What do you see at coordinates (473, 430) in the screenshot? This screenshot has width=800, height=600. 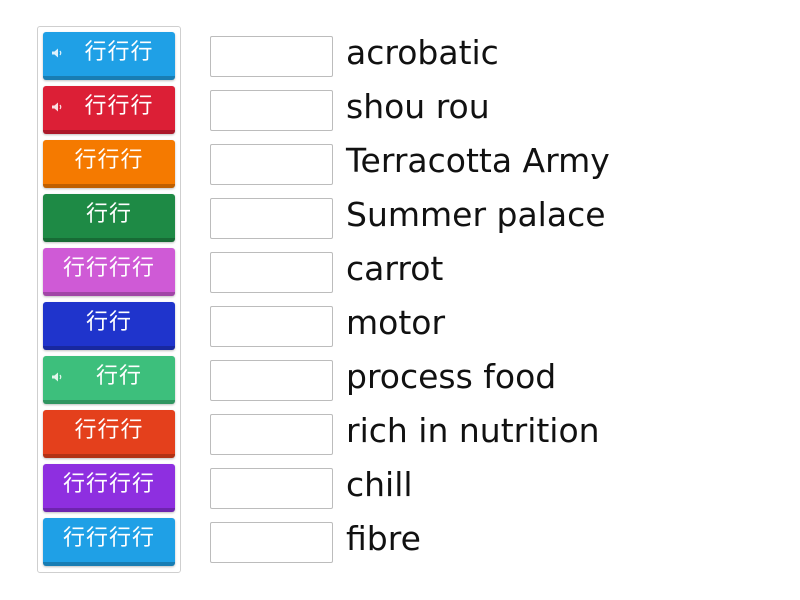 I see `answer-label: rich in nutrition` at bounding box center [473, 430].